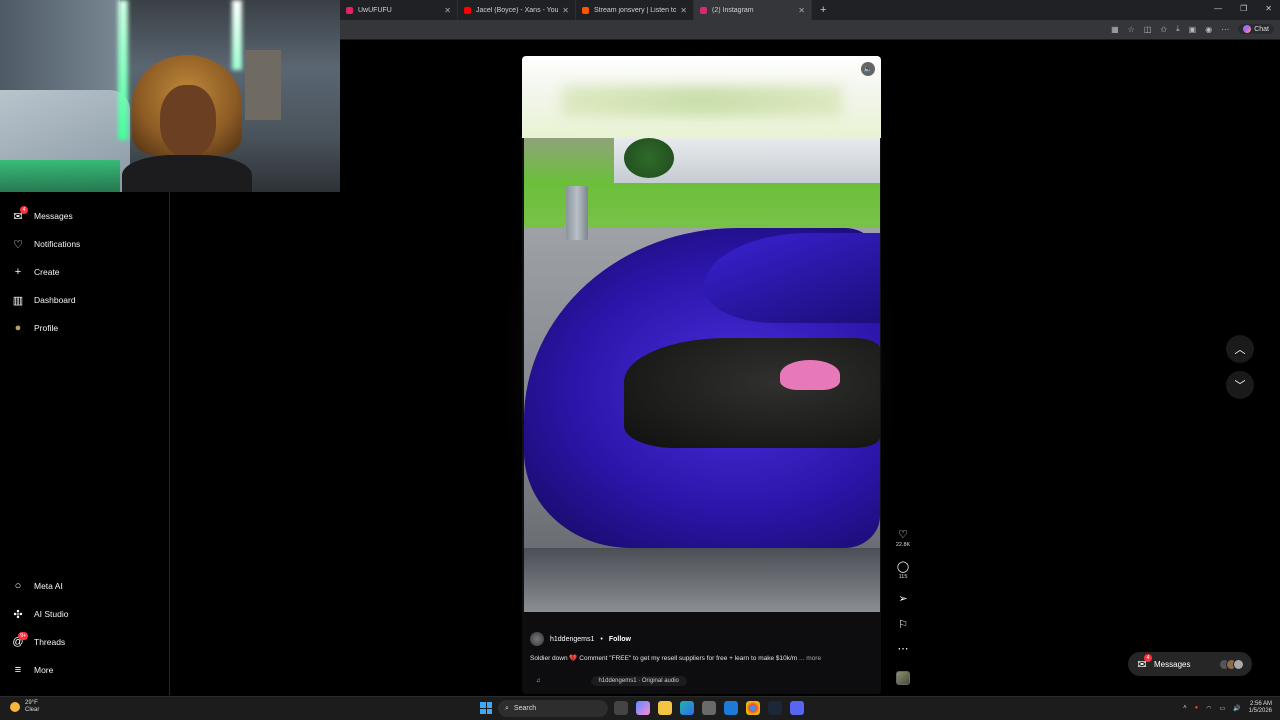 This screenshot has width=1280, height=720. Describe the element at coordinates (709, 708) in the screenshot. I see `store-icon` at that location.